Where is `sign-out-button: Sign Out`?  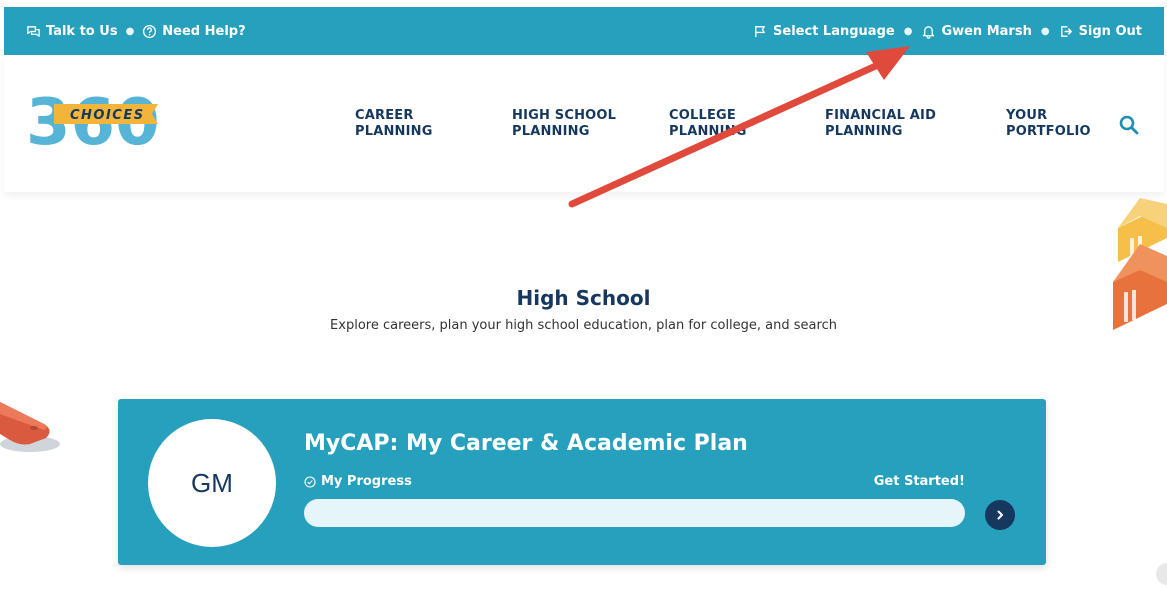
sign-out-button: Sign Out is located at coordinates (1100, 31).